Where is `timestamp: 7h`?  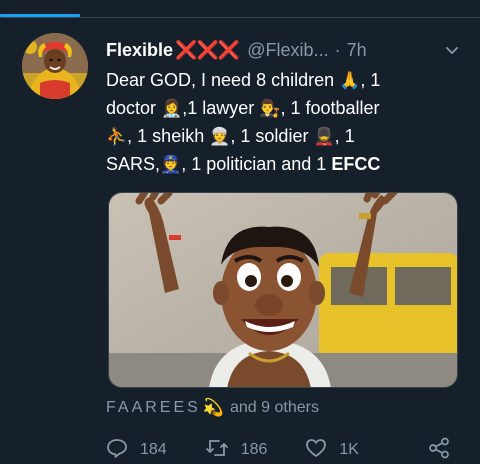 timestamp: 7h is located at coordinates (357, 50).